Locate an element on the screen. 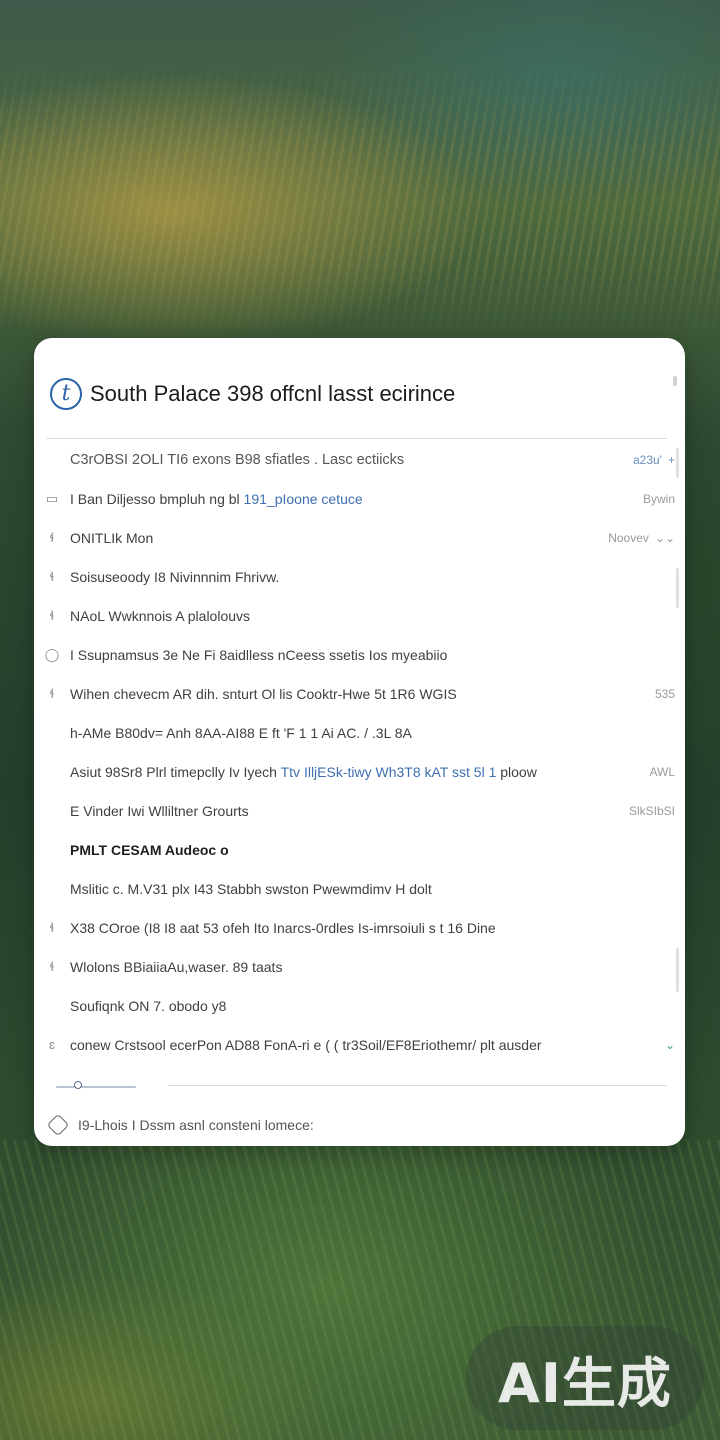 This screenshot has height=1440, width=720. footer-divider is located at coordinates (417, 1085).